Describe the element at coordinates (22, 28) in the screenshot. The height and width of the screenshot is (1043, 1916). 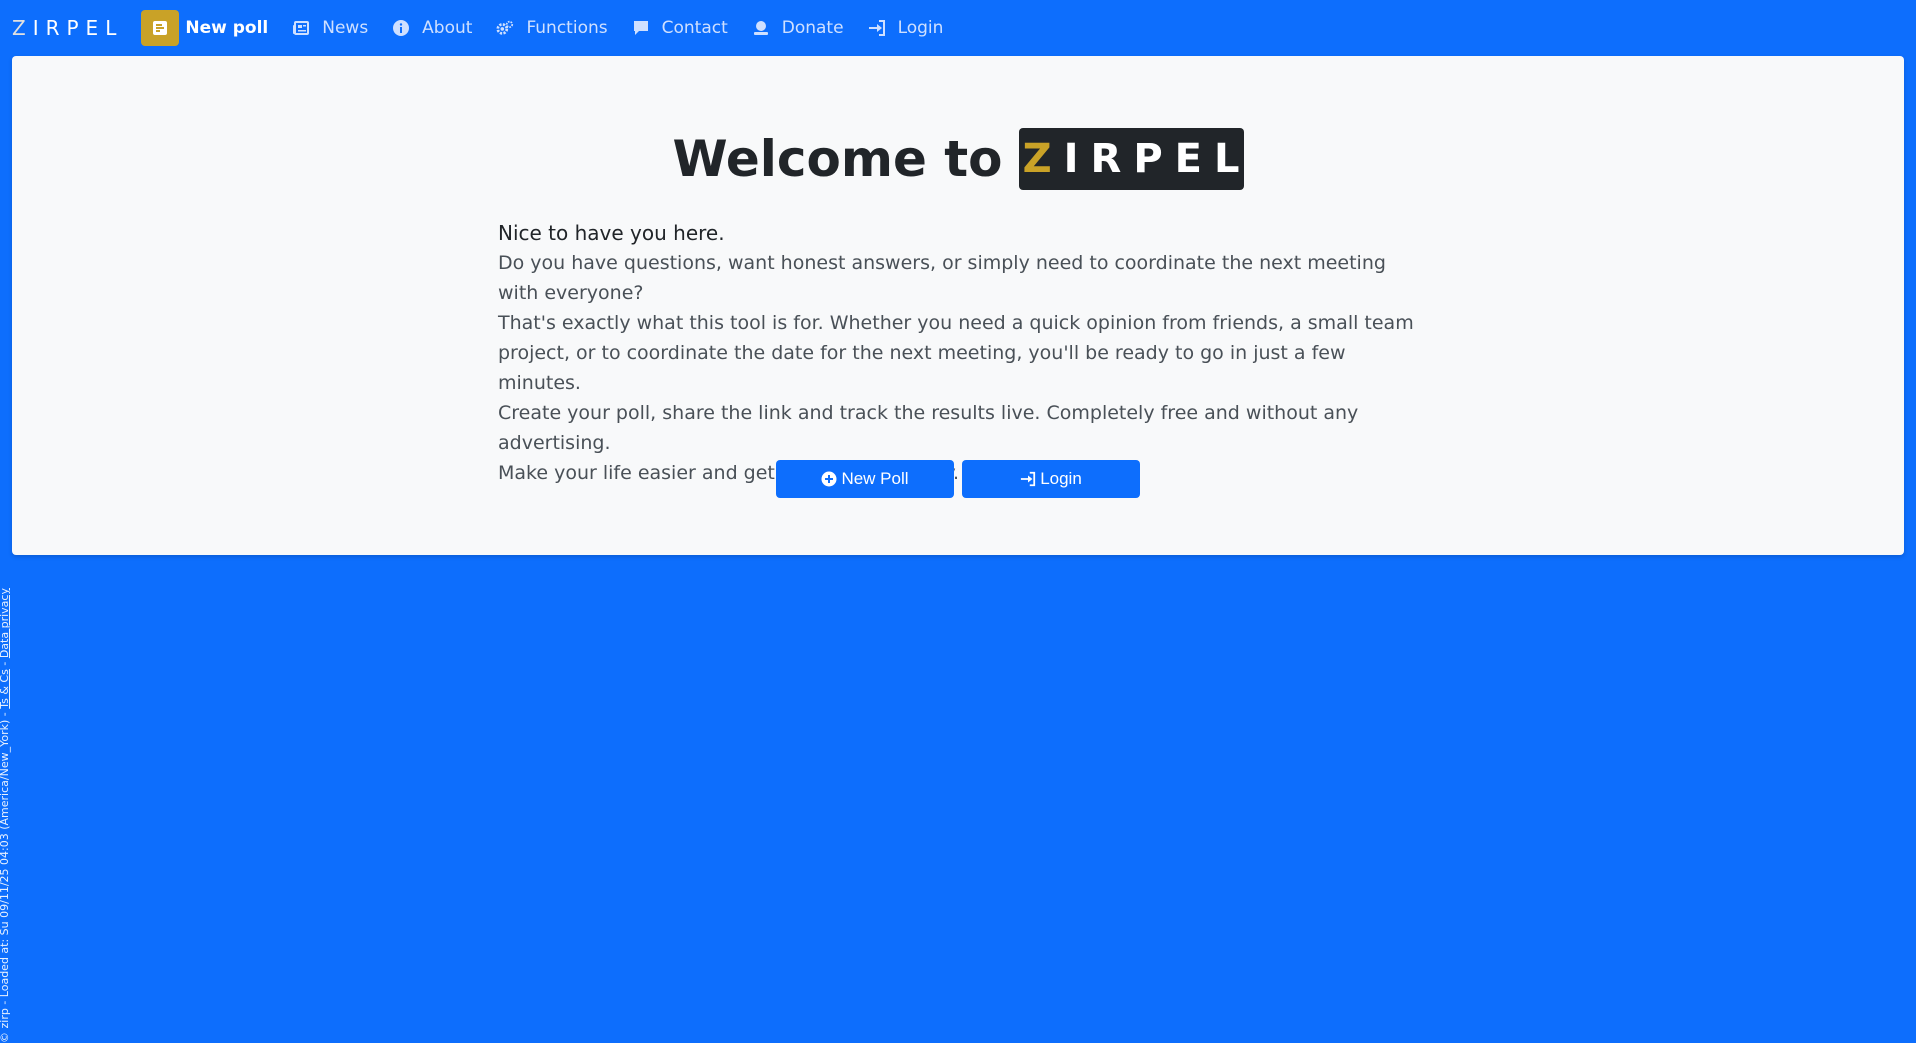
I see `brand-first-letter: Z` at that location.